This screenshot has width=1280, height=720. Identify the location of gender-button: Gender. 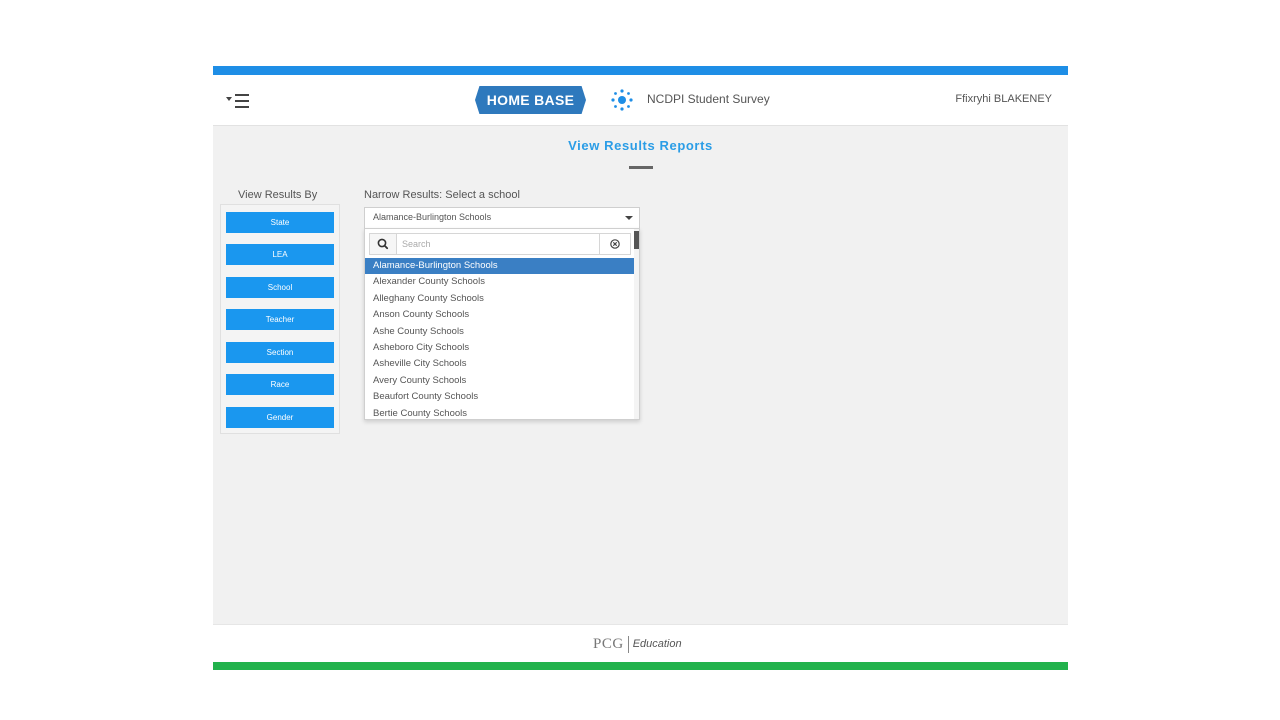
(280, 417).